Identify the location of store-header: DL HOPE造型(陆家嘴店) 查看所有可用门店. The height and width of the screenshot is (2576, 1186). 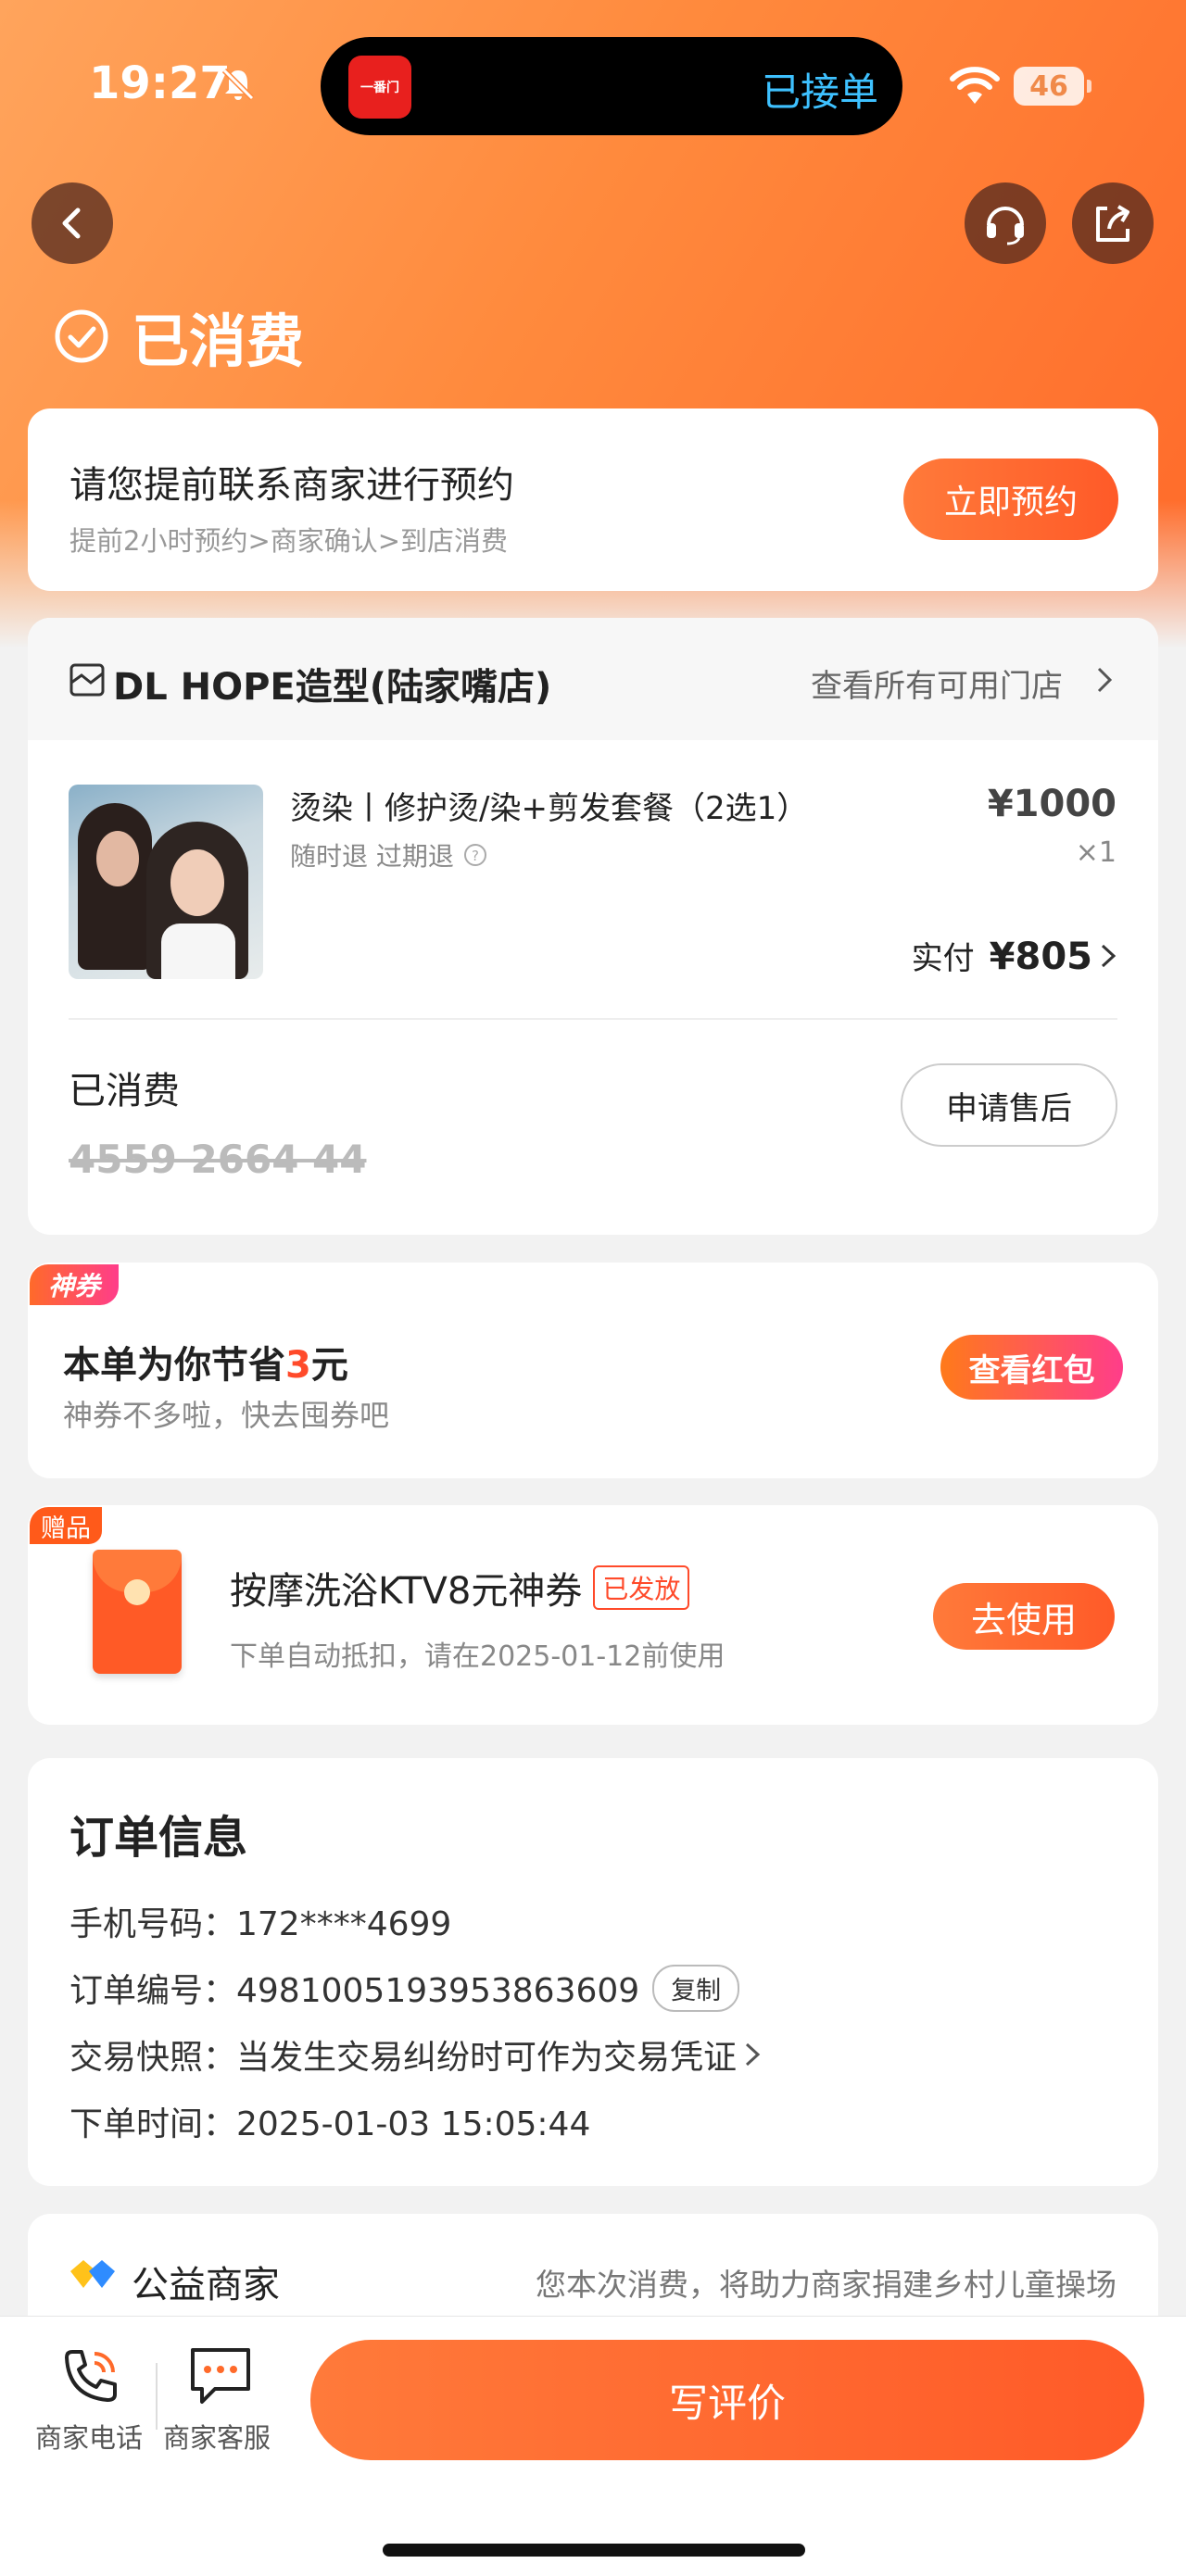
(593, 679).